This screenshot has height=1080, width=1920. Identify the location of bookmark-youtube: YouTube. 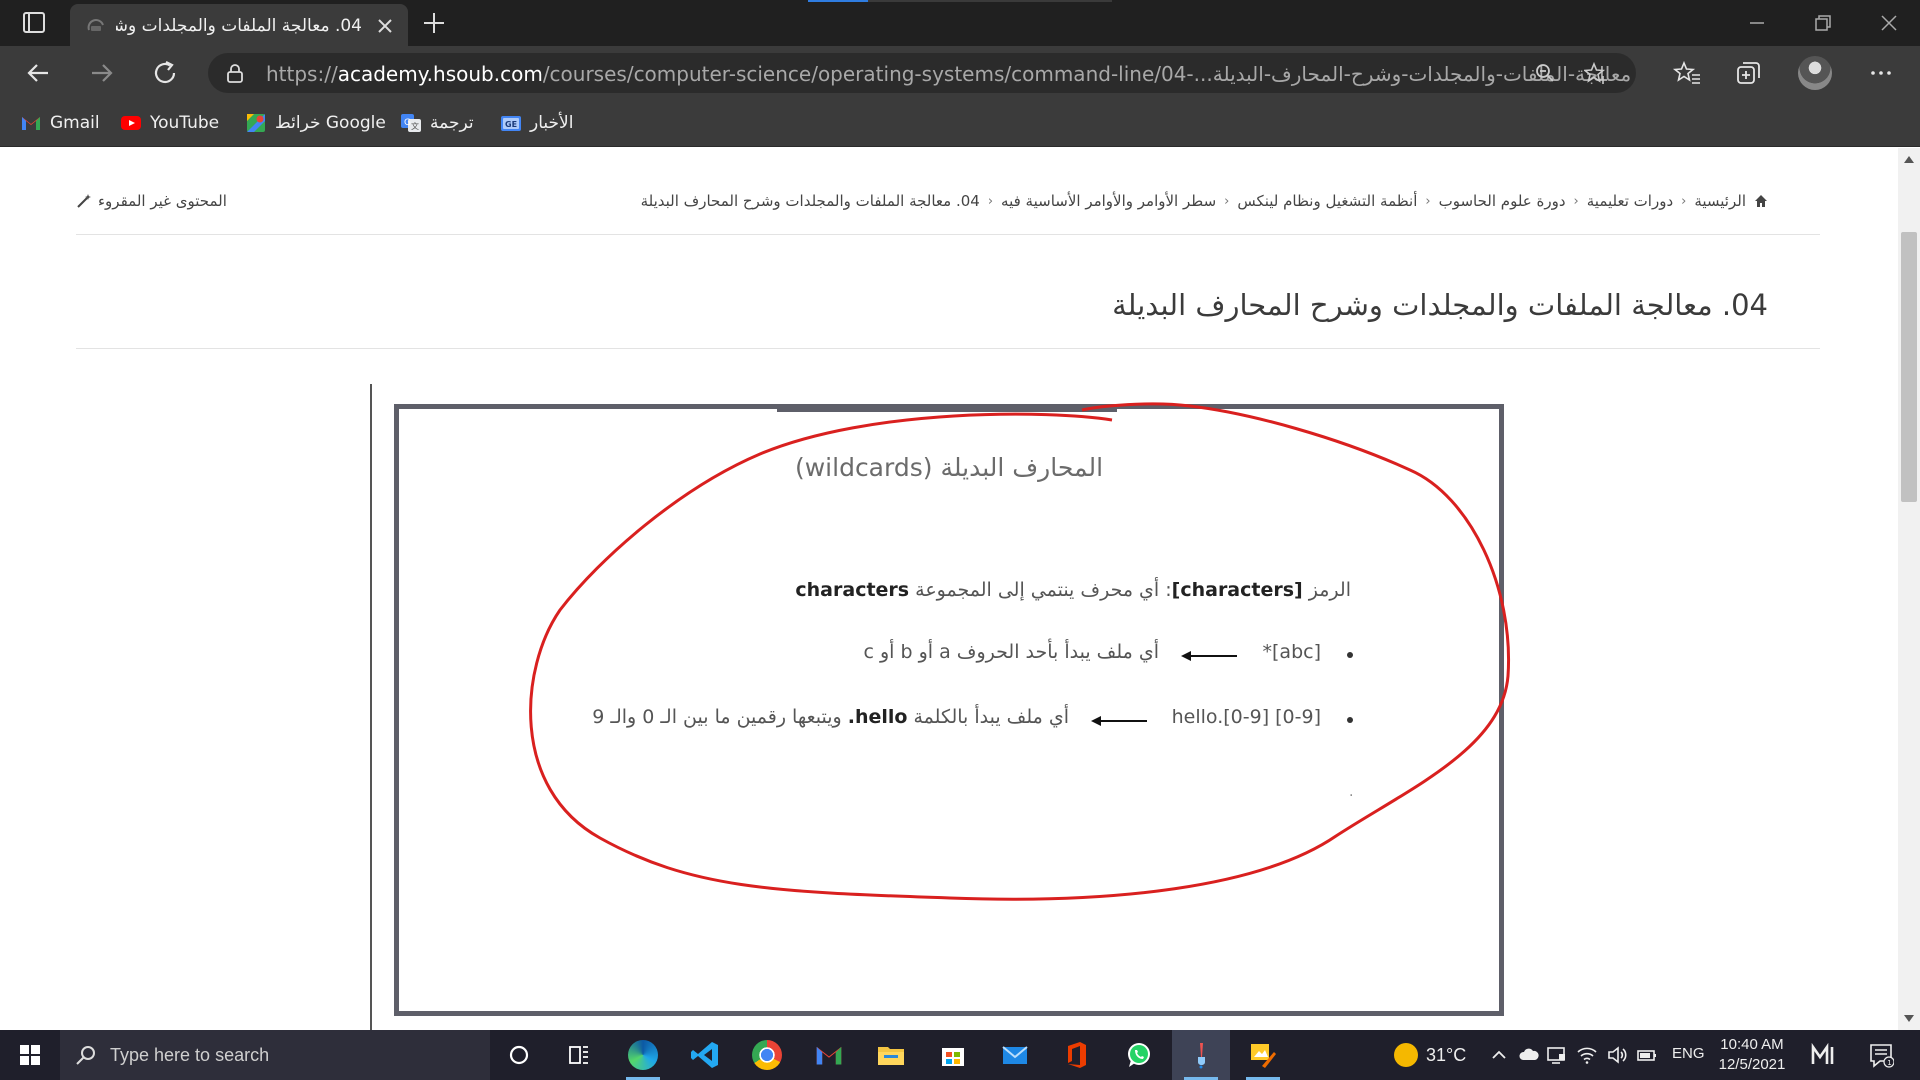
(169, 123).